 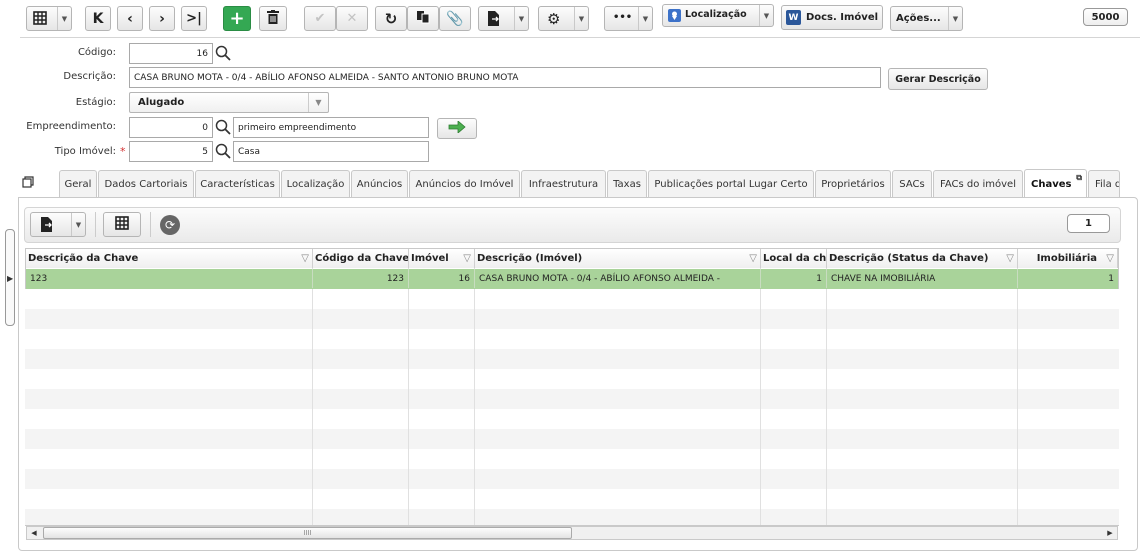 I want to click on go-empreendimento-button, so click(x=457, y=128).